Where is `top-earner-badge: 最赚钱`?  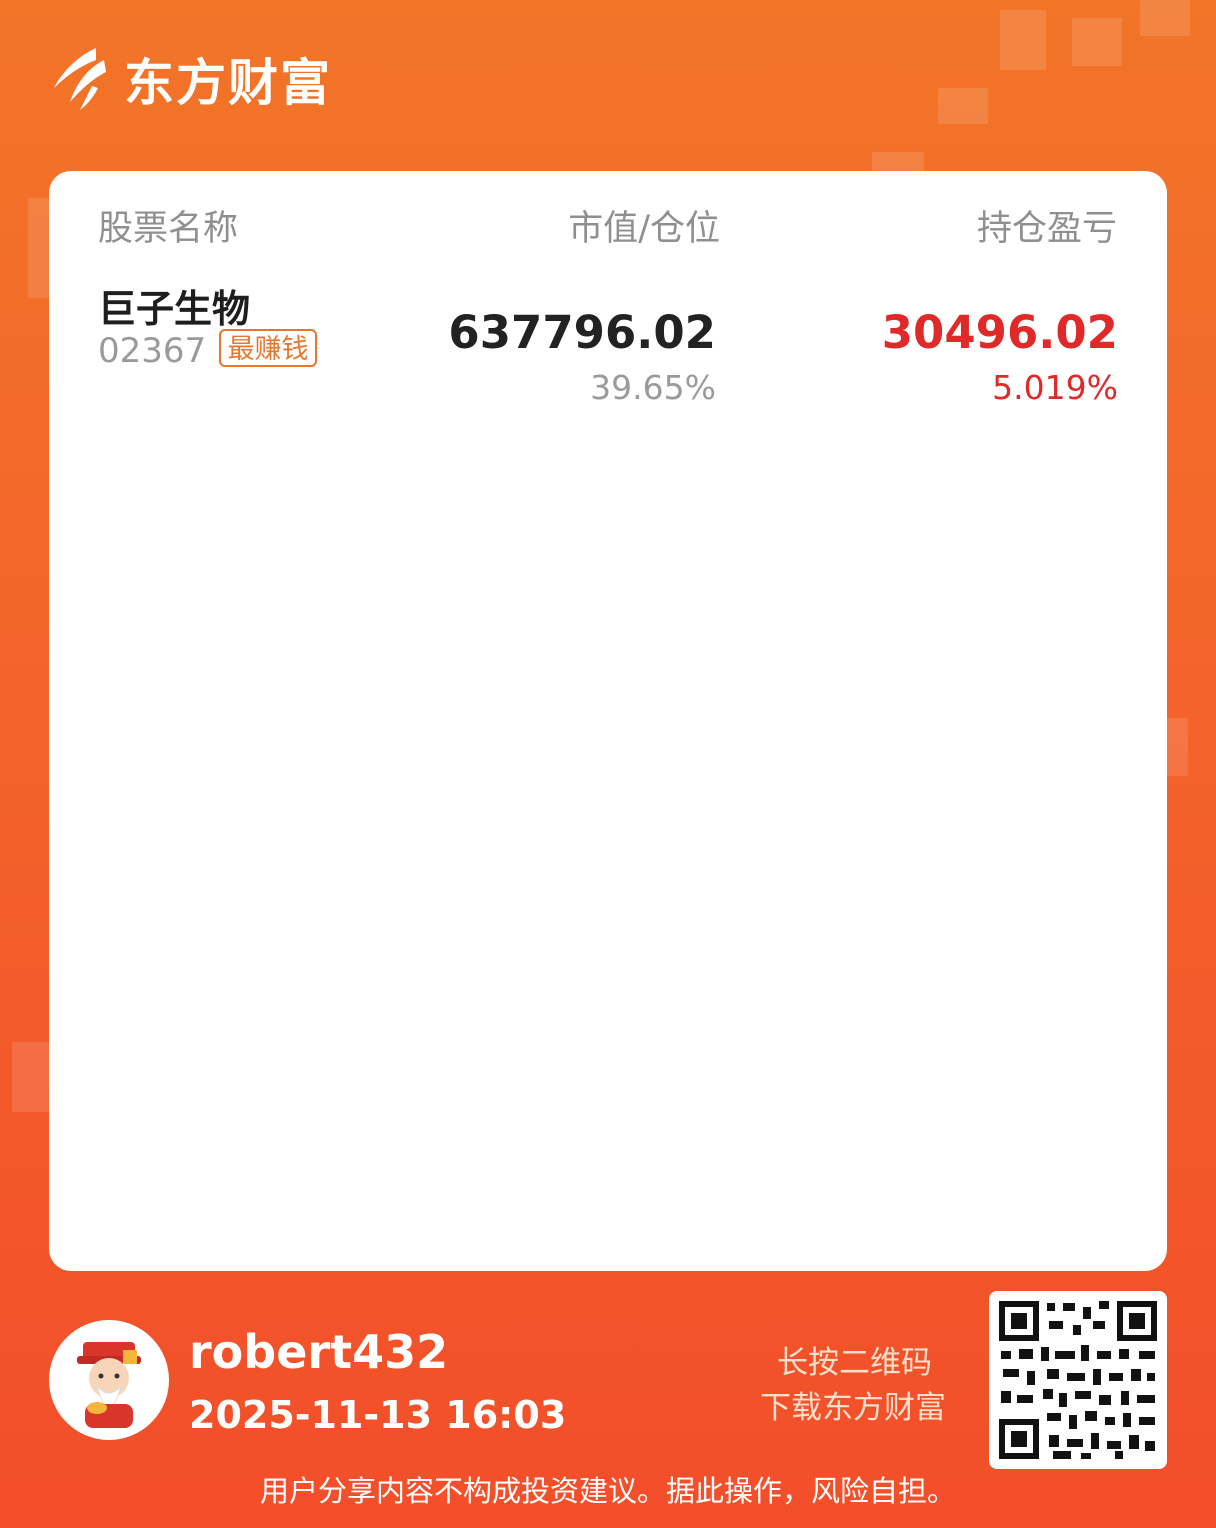
top-earner-badge: 最赚钱 is located at coordinates (268, 348).